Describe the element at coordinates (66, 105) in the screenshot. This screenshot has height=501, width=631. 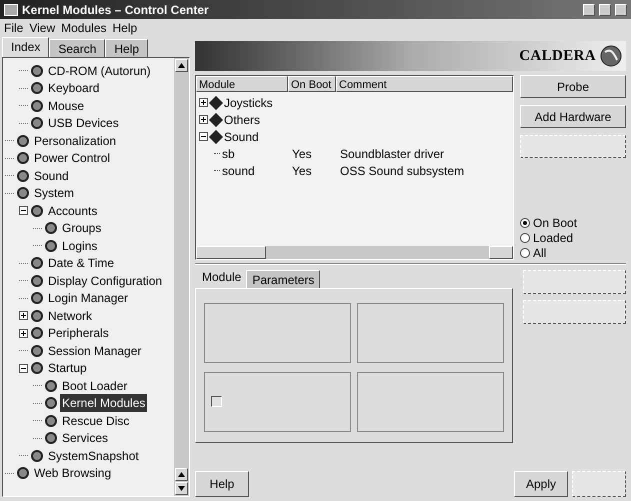
I see `tree-item: Mouse` at that location.